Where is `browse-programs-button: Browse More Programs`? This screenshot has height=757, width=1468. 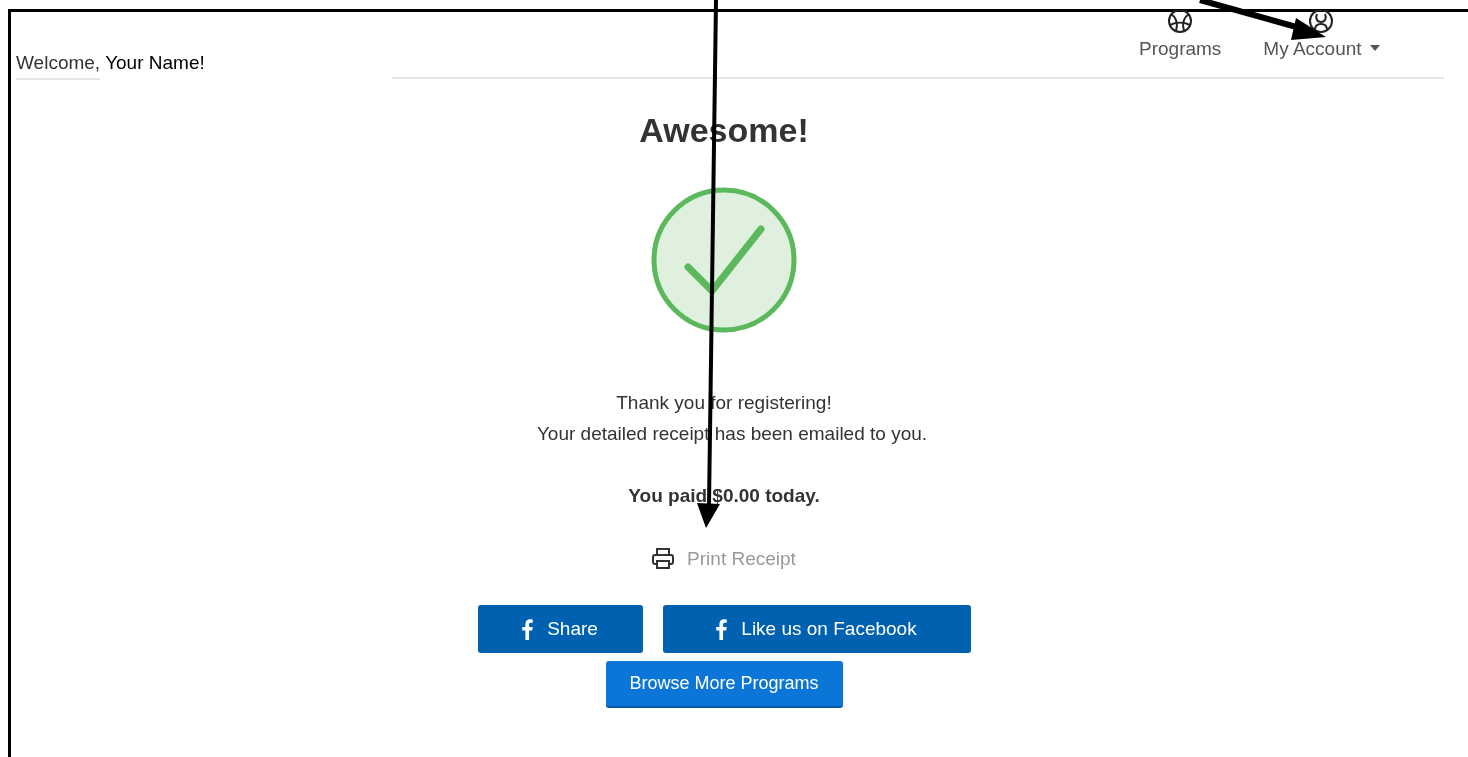
browse-programs-button: Browse More Programs is located at coordinates (724, 684).